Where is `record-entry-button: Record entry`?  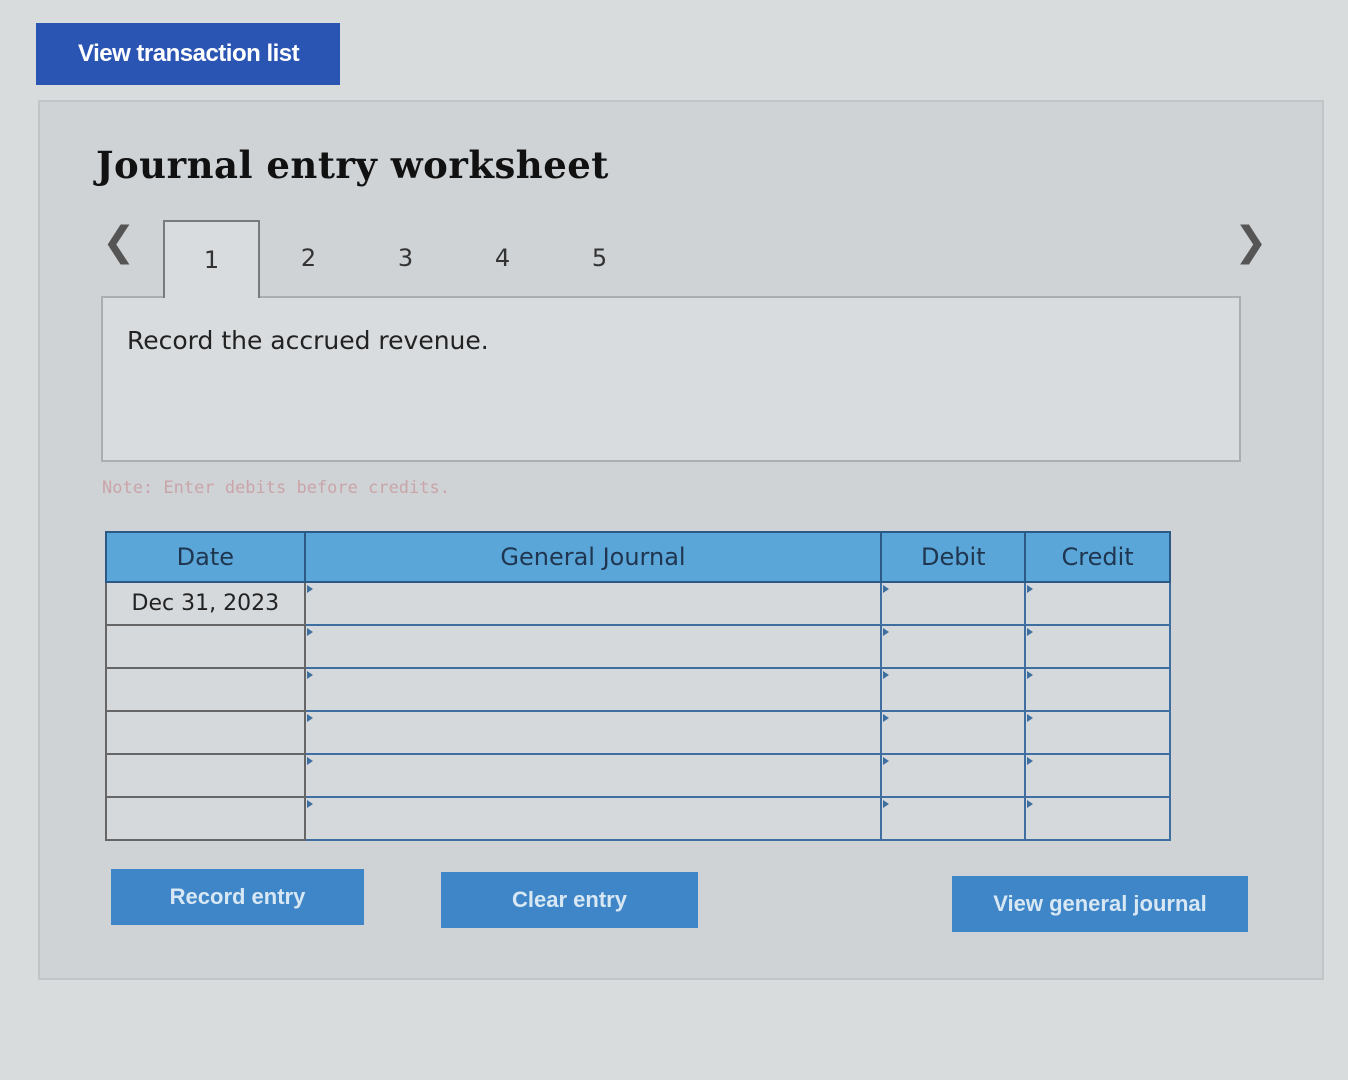 record-entry-button: Record entry is located at coordinates (237, 897).